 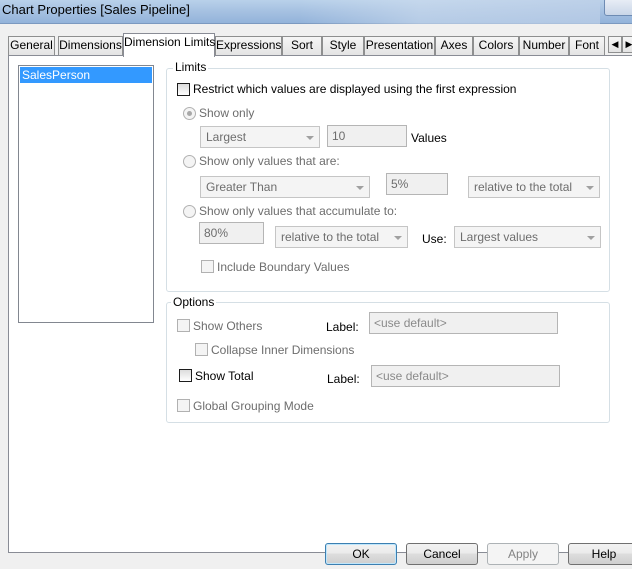 I want to click on collapse-inner-dimensions-checkbox, so click(x=201, y=349).